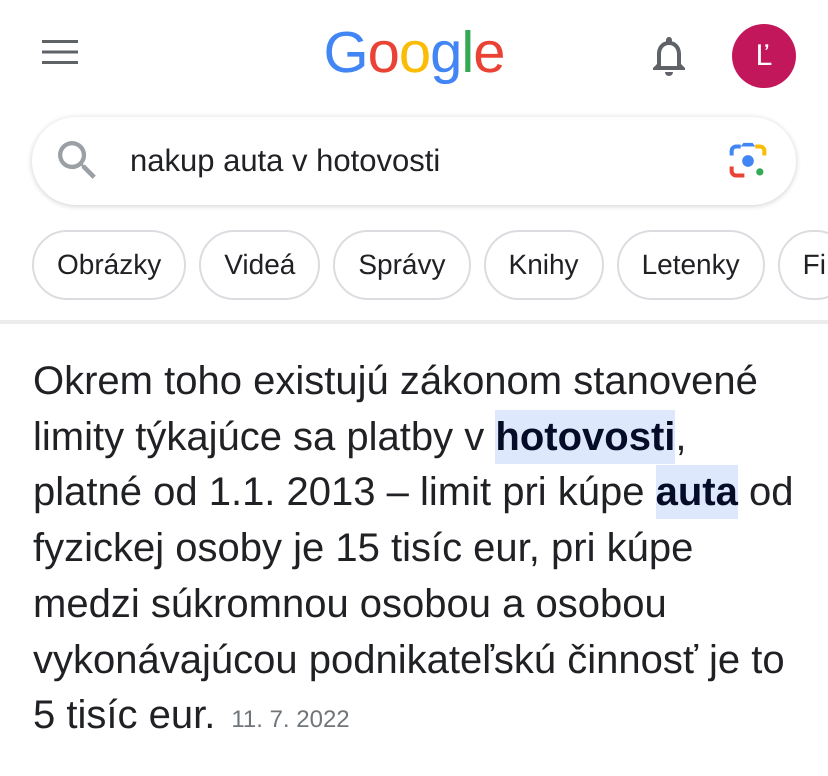 The image size is (828, 776). Describe the element at coordinates (544, 265) in the screenshot. I see `filter-chip: Knihy` at that location.